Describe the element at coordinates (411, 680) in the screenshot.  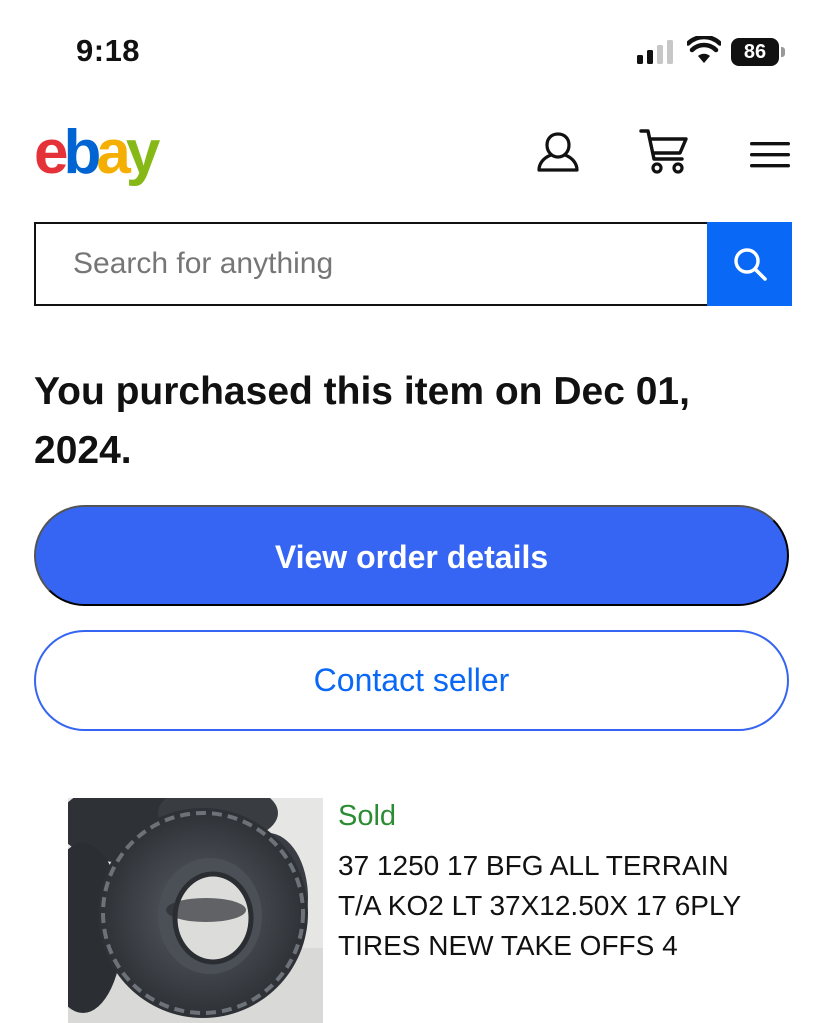
I see `contact-seller-button: Contact seller` at that location.